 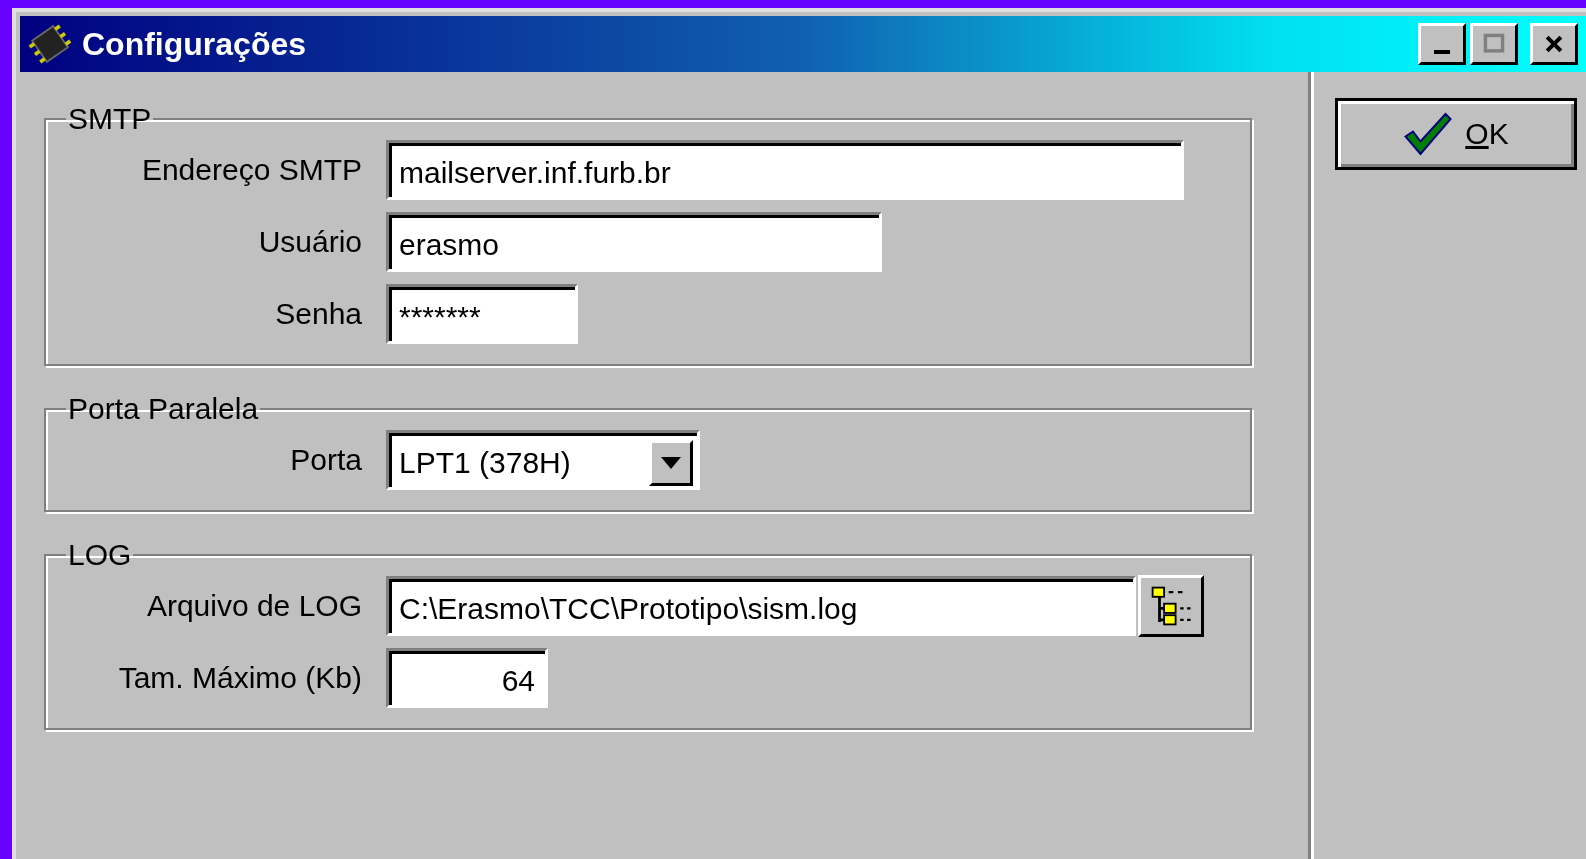 I want to click on field-label: Endereço SMTP, so click(x=251, y=170).